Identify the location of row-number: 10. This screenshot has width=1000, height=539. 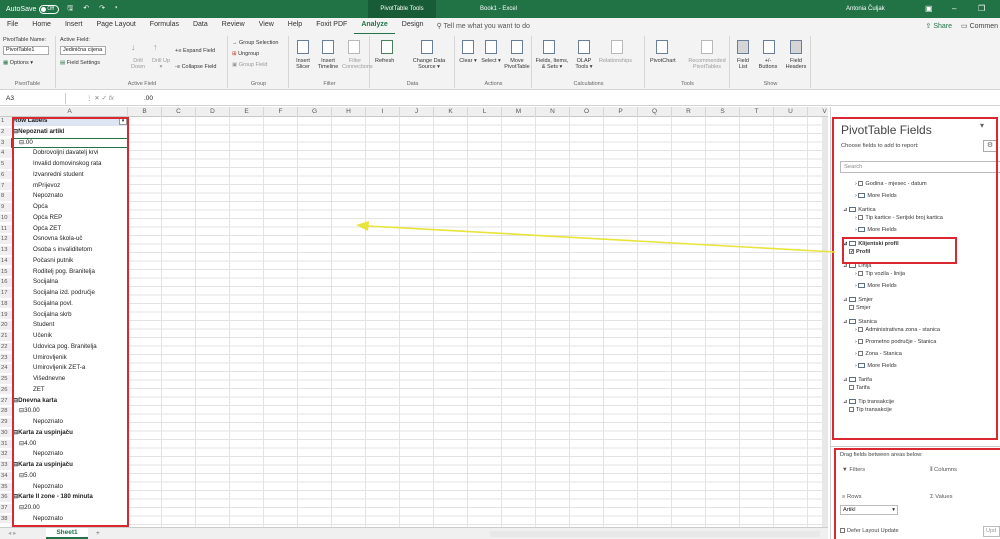
(6, 218).